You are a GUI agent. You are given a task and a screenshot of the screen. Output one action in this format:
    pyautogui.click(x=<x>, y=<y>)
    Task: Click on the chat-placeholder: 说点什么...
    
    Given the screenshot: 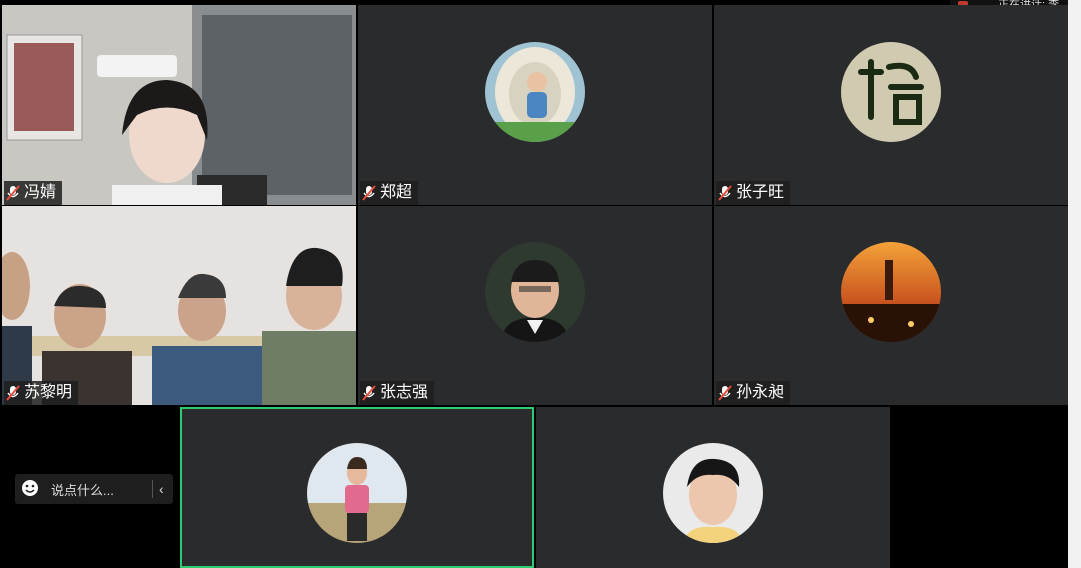 What is the action you would take?
    pyautogui.click(x=98, y=489)
    